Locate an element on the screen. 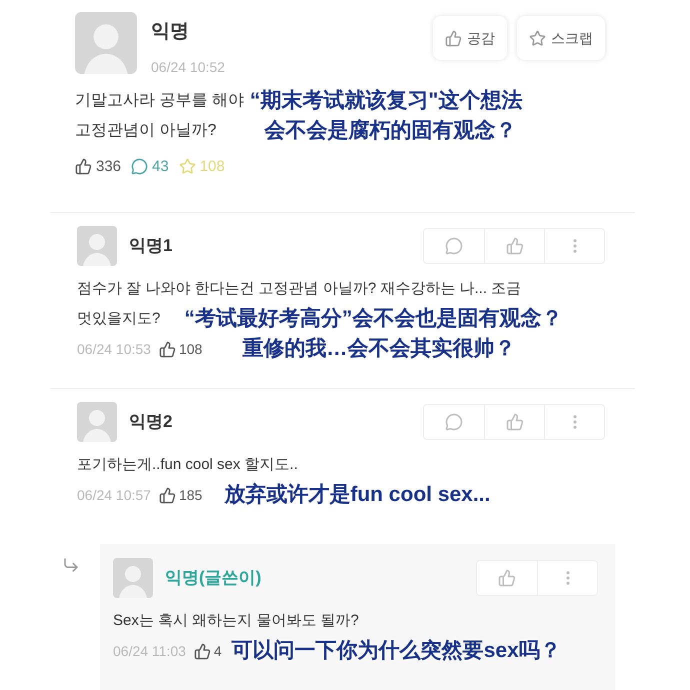 The height and width of the screenshot is (690, 690). body-text-line: 점수가 잘 나와야 한다는건 고정관념 아닐까? 재수강하는 나... 조금 is located at coordinates (299, 288).